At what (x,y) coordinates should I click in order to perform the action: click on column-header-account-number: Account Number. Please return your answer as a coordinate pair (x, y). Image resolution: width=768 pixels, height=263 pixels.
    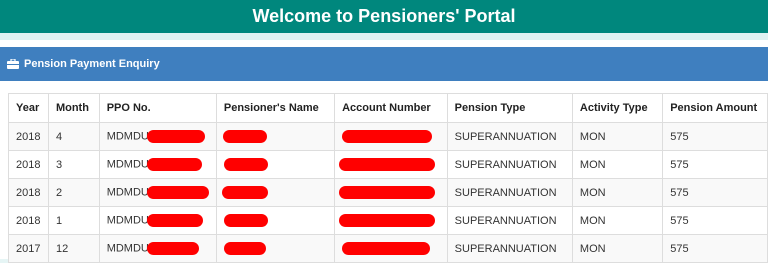
    Looking at the image, I should click on (391, 108).